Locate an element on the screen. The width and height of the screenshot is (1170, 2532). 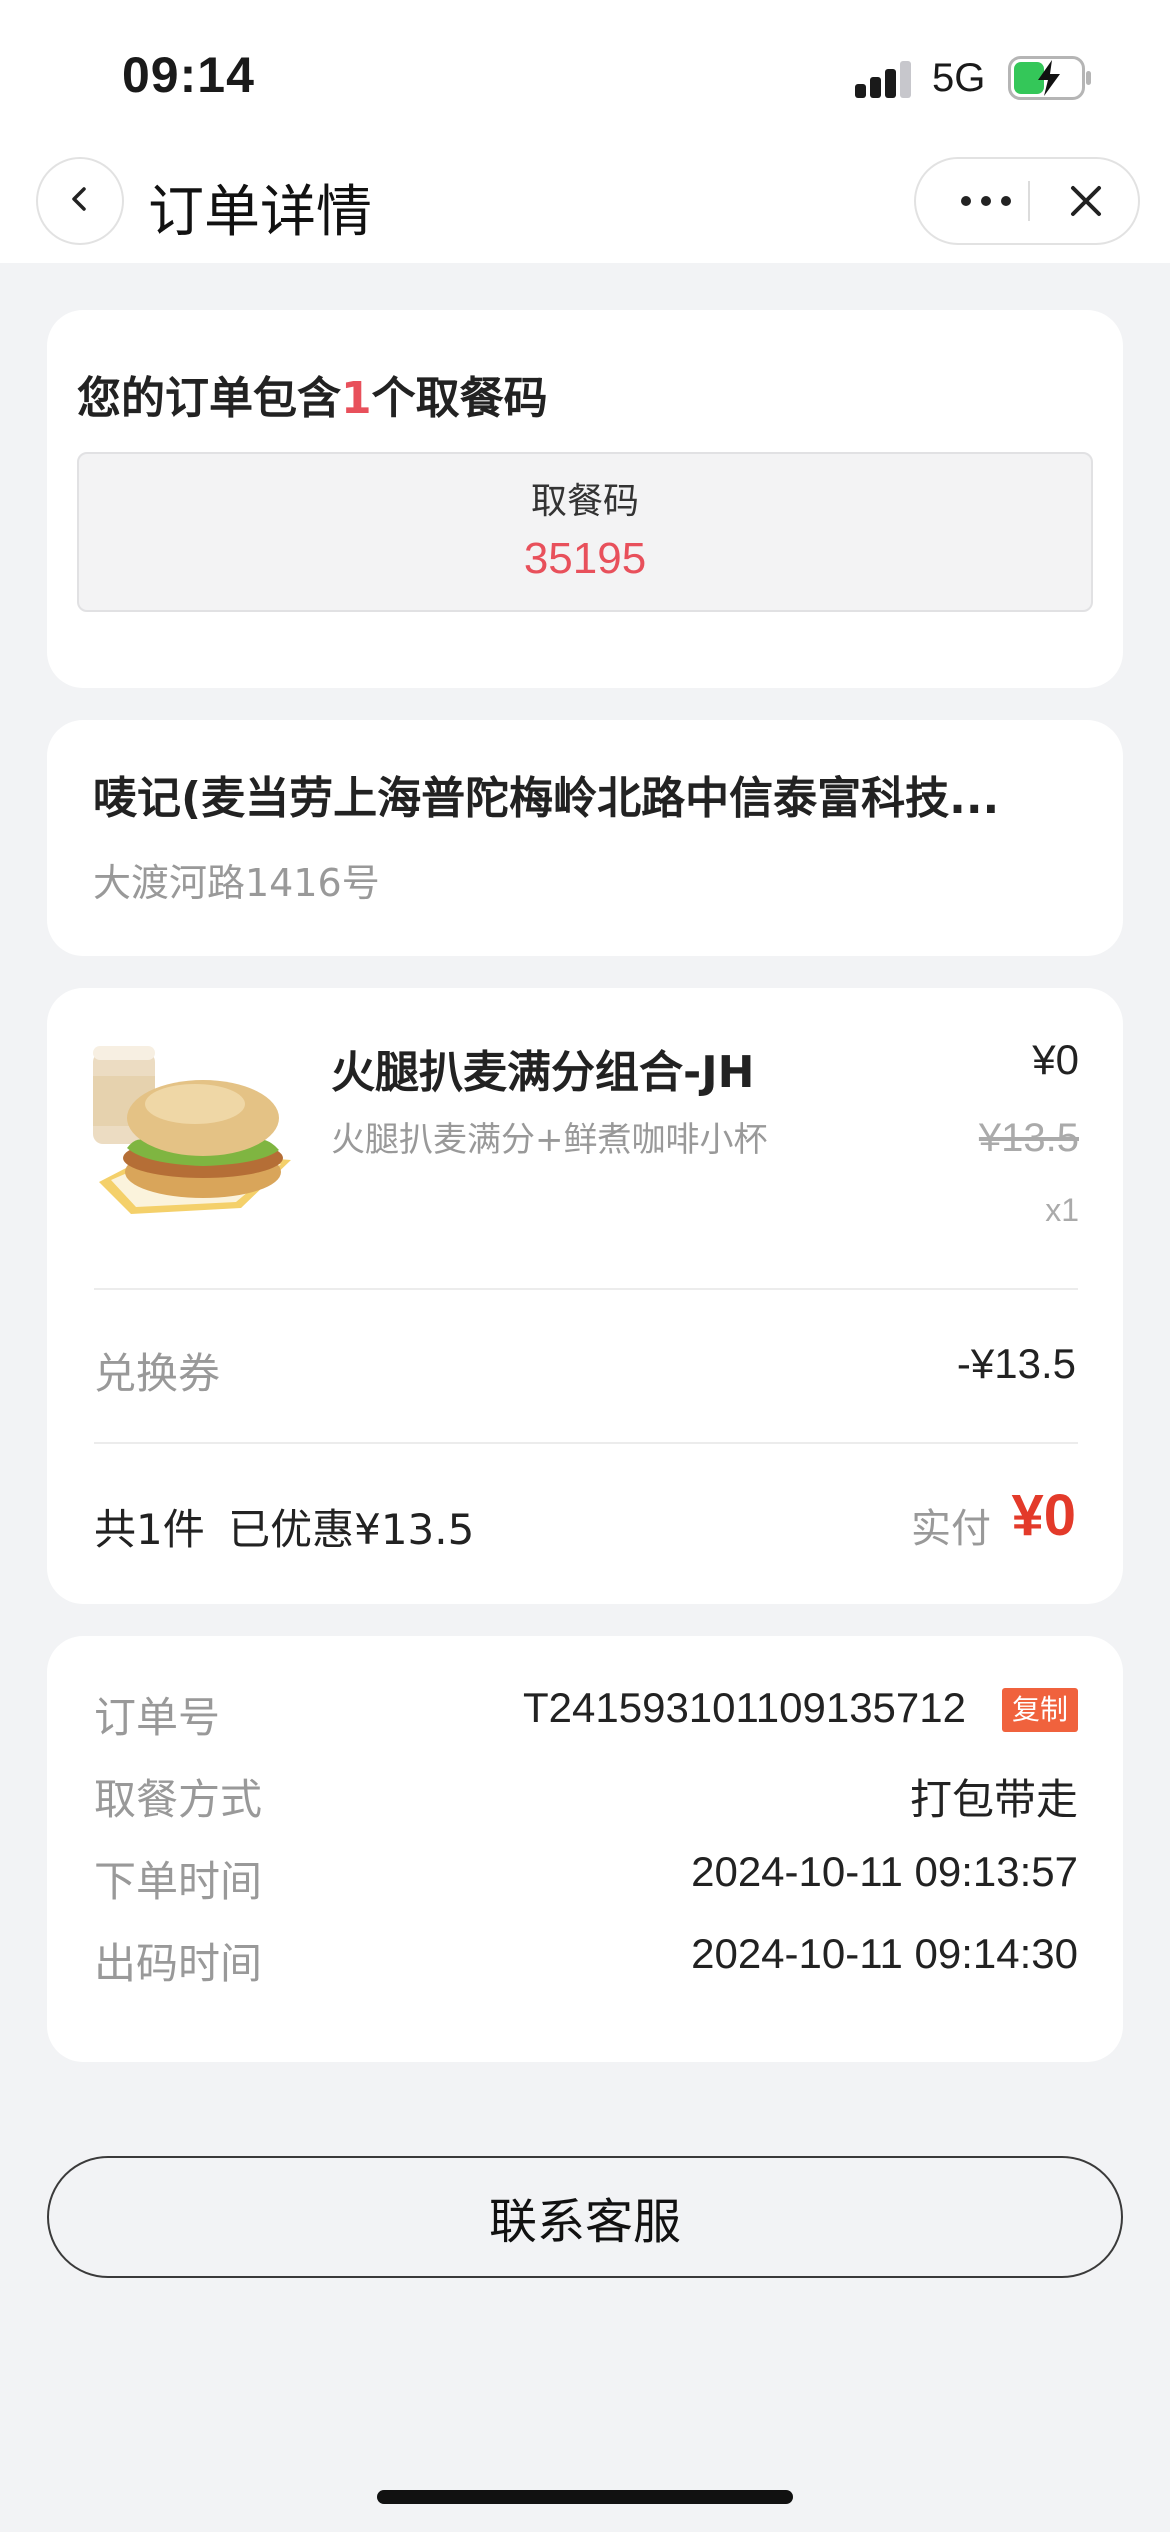
status-bar: 09:14 5G is located at coordinates (585, 72).